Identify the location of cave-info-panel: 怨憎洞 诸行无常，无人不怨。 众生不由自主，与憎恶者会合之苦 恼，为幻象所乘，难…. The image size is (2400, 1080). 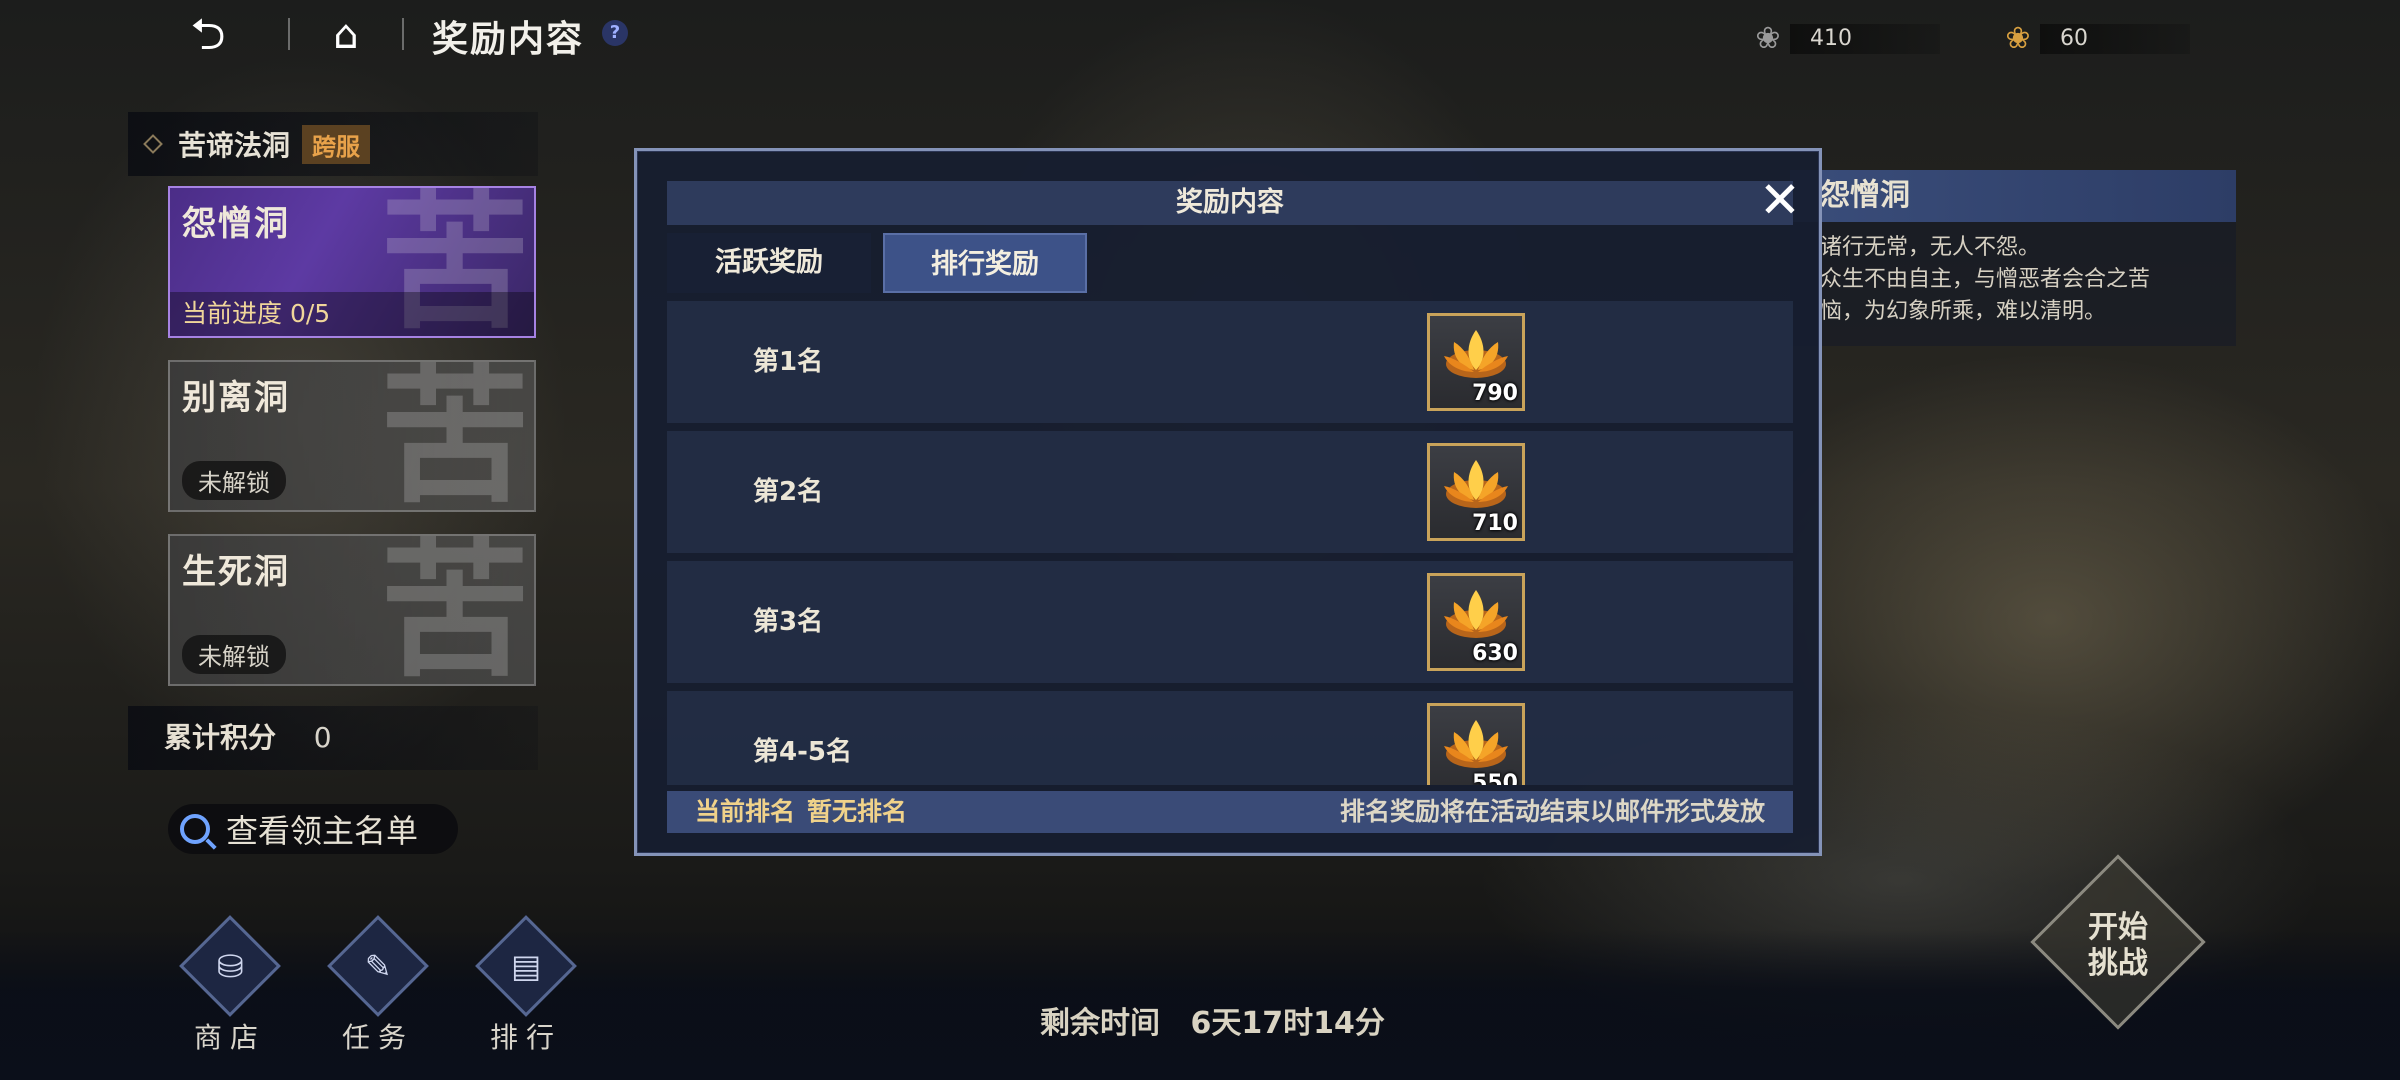
(2013, 258).